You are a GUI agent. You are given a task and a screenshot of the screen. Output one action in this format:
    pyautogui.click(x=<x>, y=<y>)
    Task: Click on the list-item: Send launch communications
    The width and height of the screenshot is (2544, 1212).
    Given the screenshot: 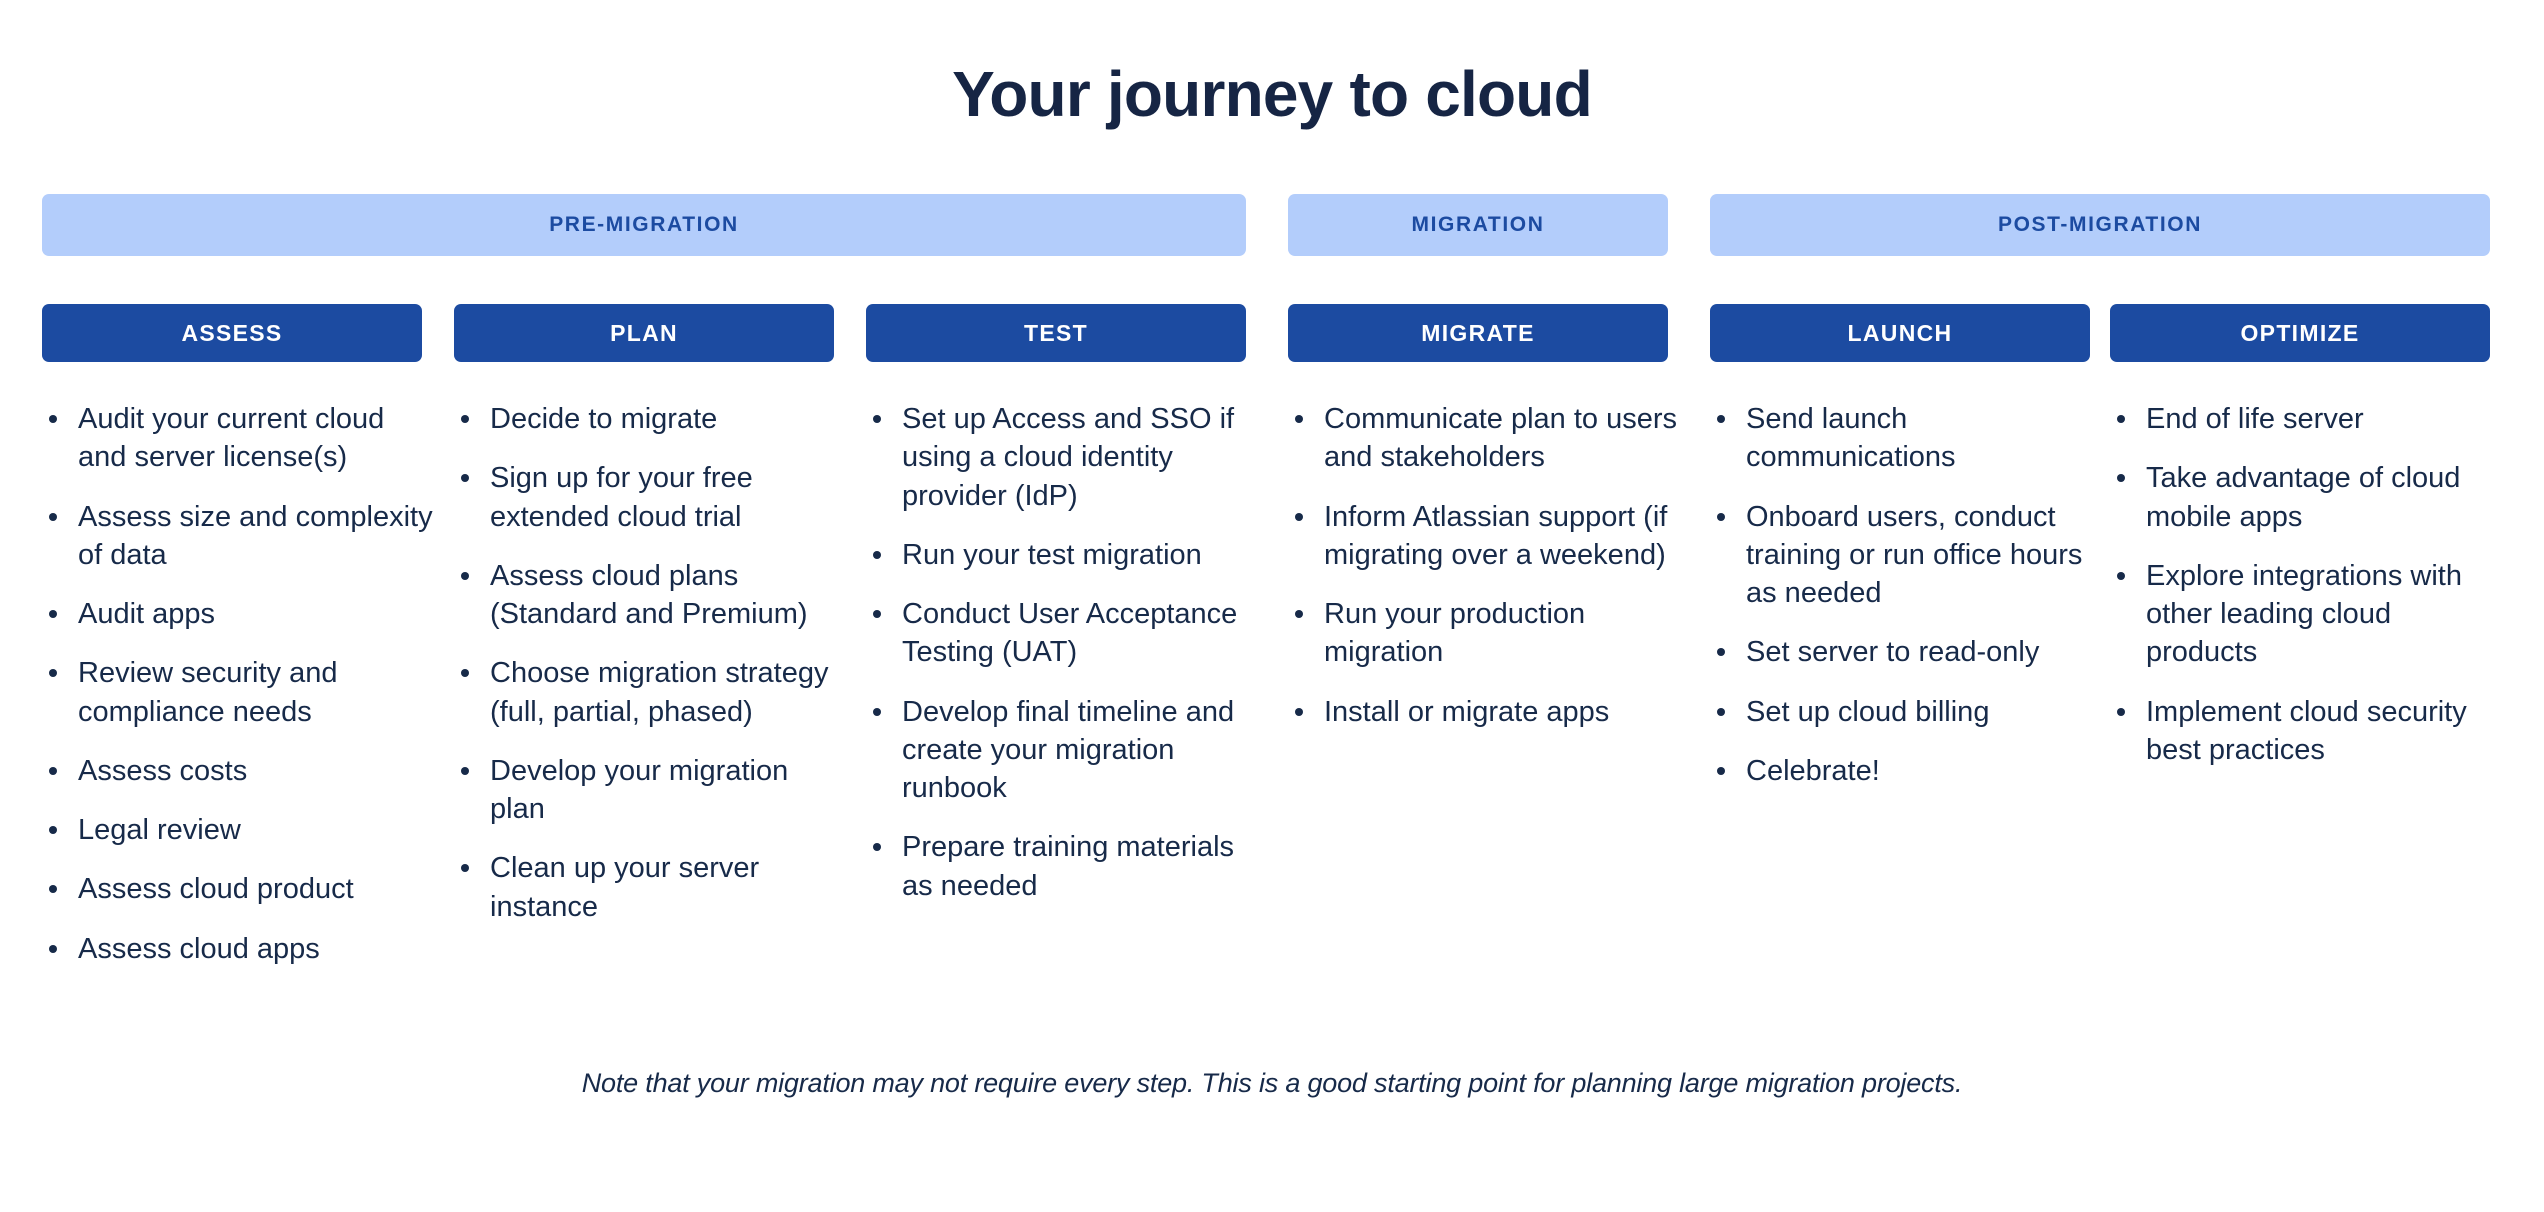 What is the action you would take?
    pyautogui.click(x=1906, y=438)
    